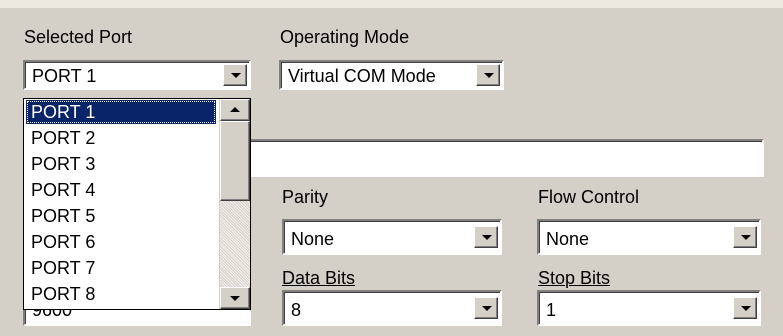  Describe the element at coordinates (121, 242) in the screenshot. I see `port-option: PORT 6` at that location.